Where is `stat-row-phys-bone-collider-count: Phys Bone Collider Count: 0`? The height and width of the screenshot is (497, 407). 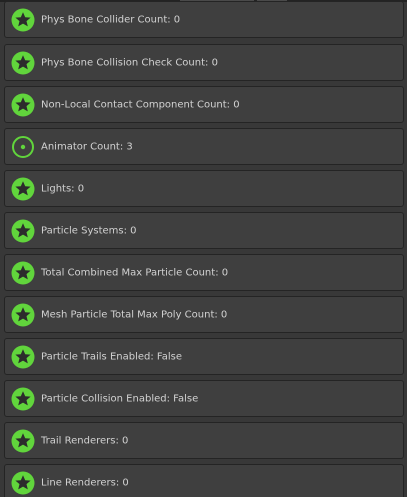 stat-row-phys-bone-collider-count: Phys Bone Collider Count: 0 is located at coordinates (204, 19).